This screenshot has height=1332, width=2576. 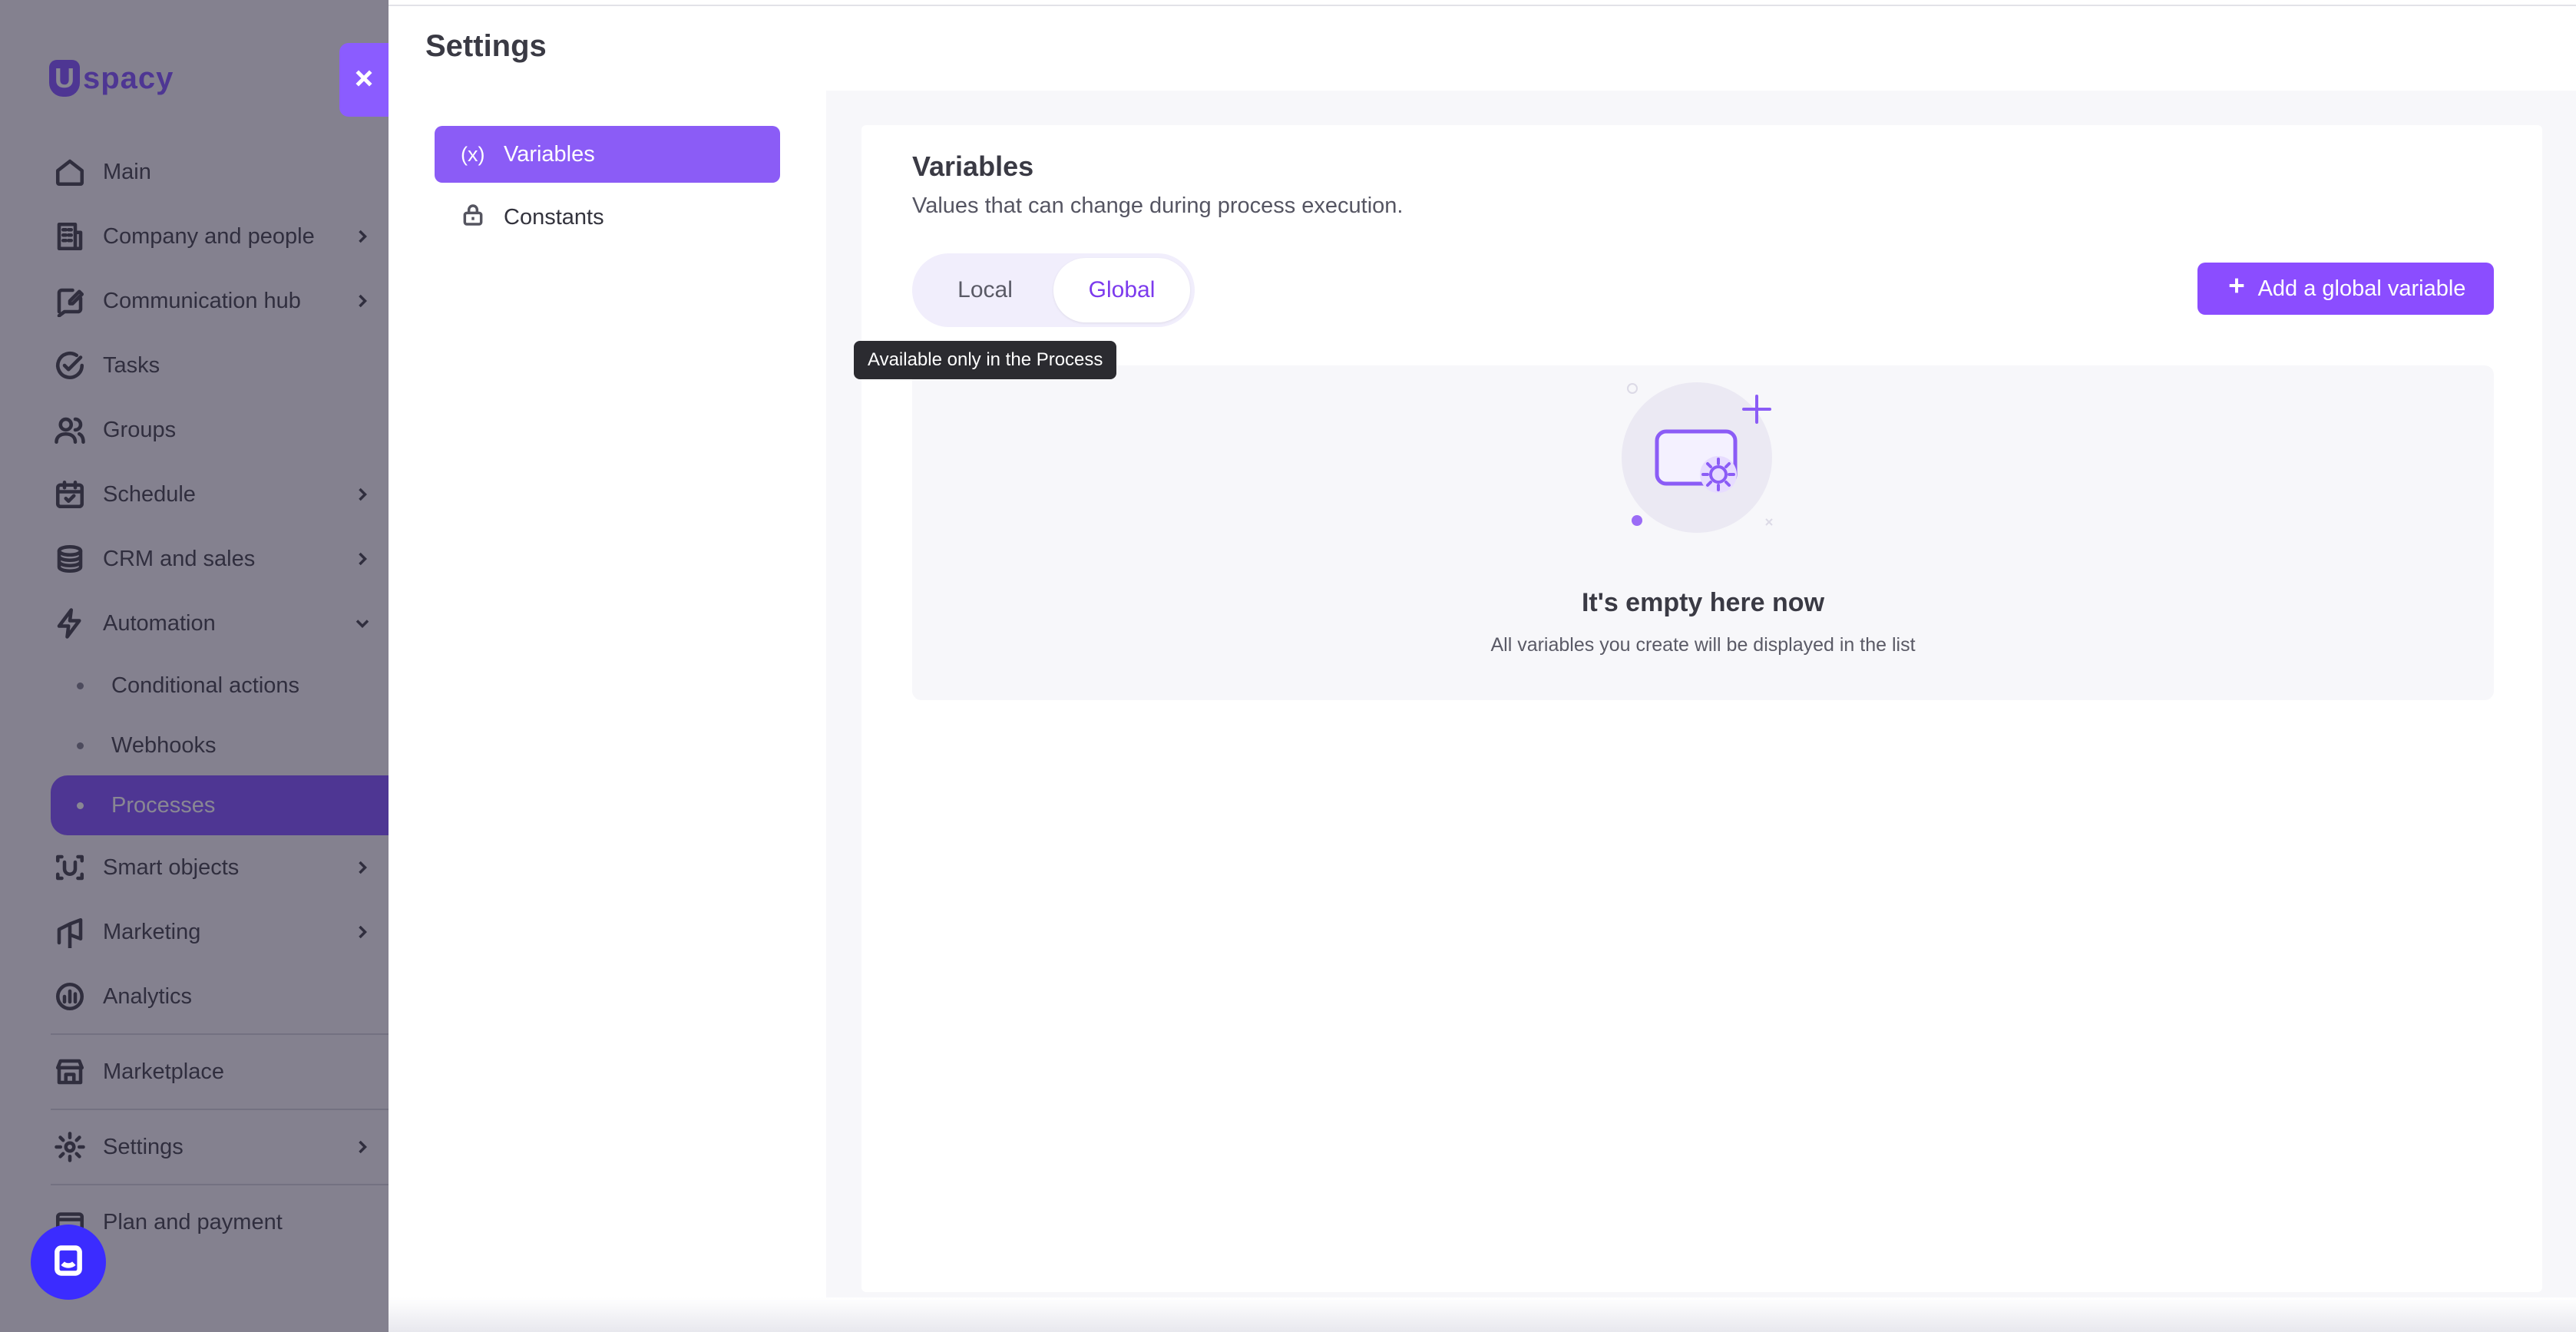 What do you see at coordinates (220, 172) in the screenshot?
I see `nav-item-main: Main` at bounding box center [220, 172].